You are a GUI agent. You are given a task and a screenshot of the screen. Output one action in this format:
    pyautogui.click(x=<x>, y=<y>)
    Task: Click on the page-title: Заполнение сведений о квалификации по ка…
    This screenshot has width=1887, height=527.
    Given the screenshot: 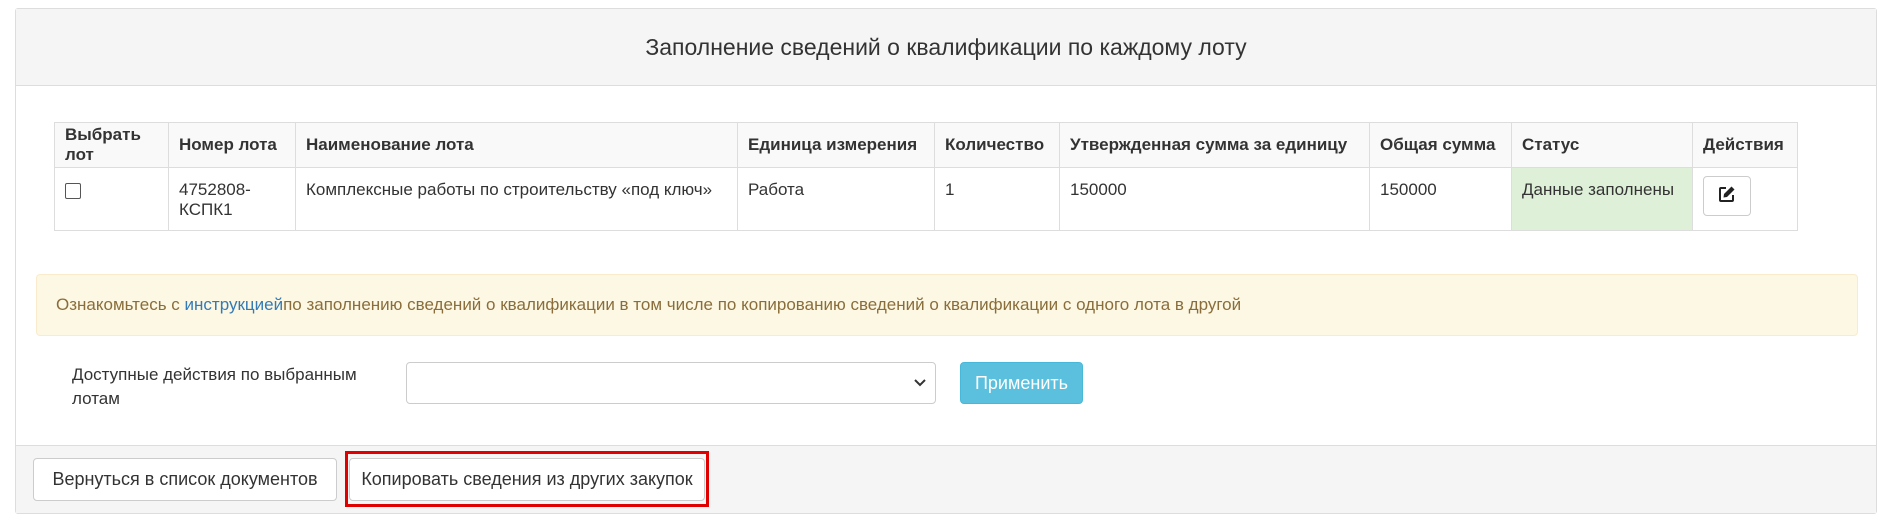 What is the action you would take?
    pyautogui.click(x=946, y=47)
    